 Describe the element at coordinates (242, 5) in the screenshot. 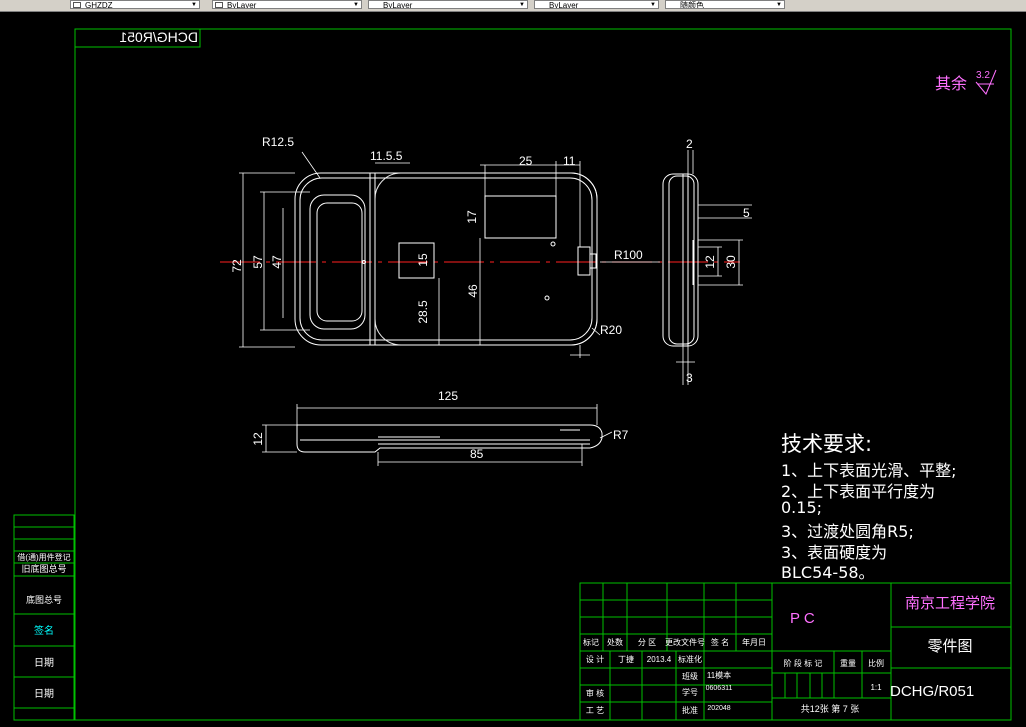

I see `color-value: ByLayer` at that location.